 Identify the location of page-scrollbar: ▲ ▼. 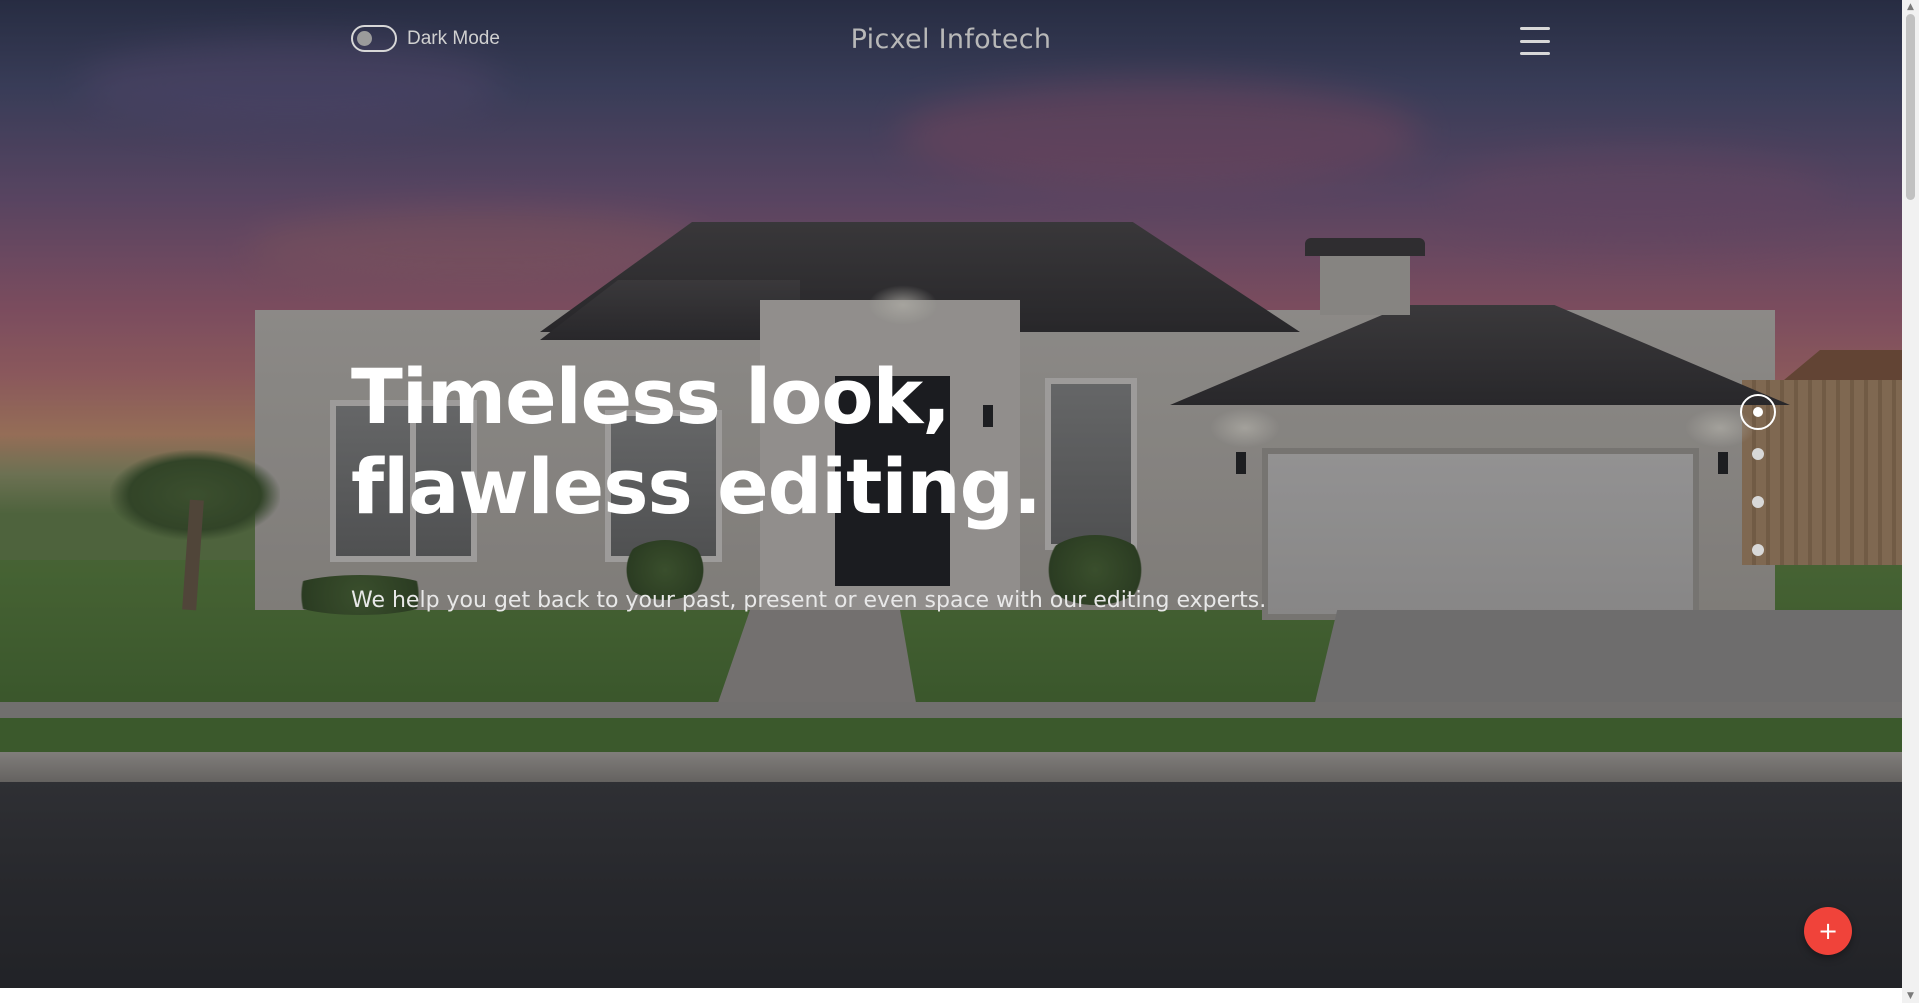
(1910, 501).